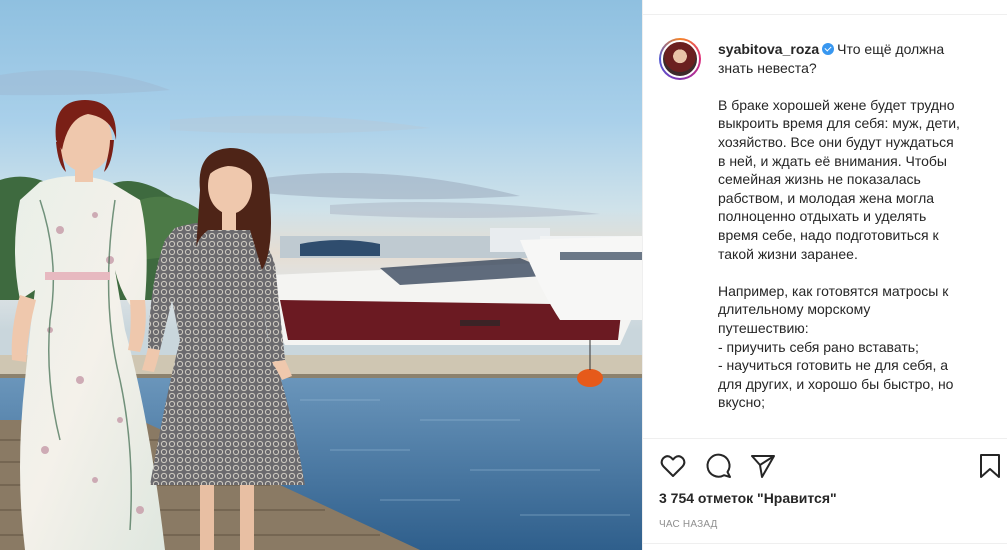  I want to click on caption-line: семейная жизнь не показалась, so click(819, 179).